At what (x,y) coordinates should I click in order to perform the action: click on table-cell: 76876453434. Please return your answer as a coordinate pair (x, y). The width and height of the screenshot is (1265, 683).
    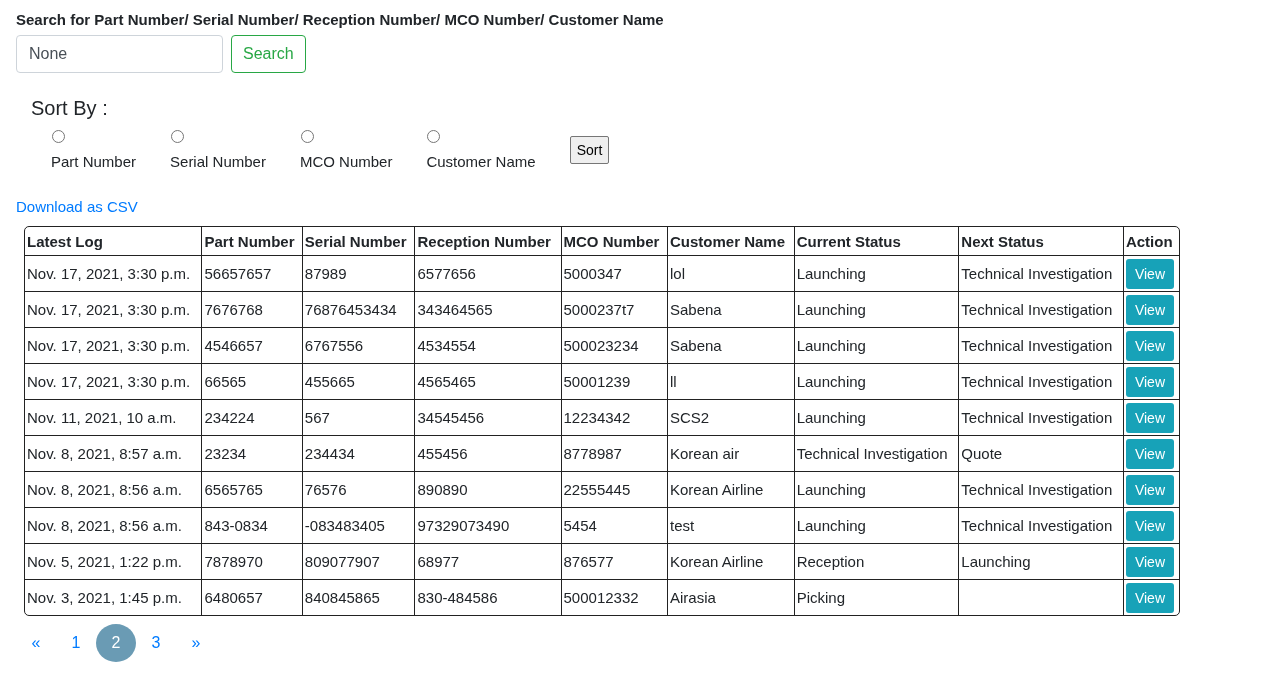
    Looking at the image, I should click on (358, 309).